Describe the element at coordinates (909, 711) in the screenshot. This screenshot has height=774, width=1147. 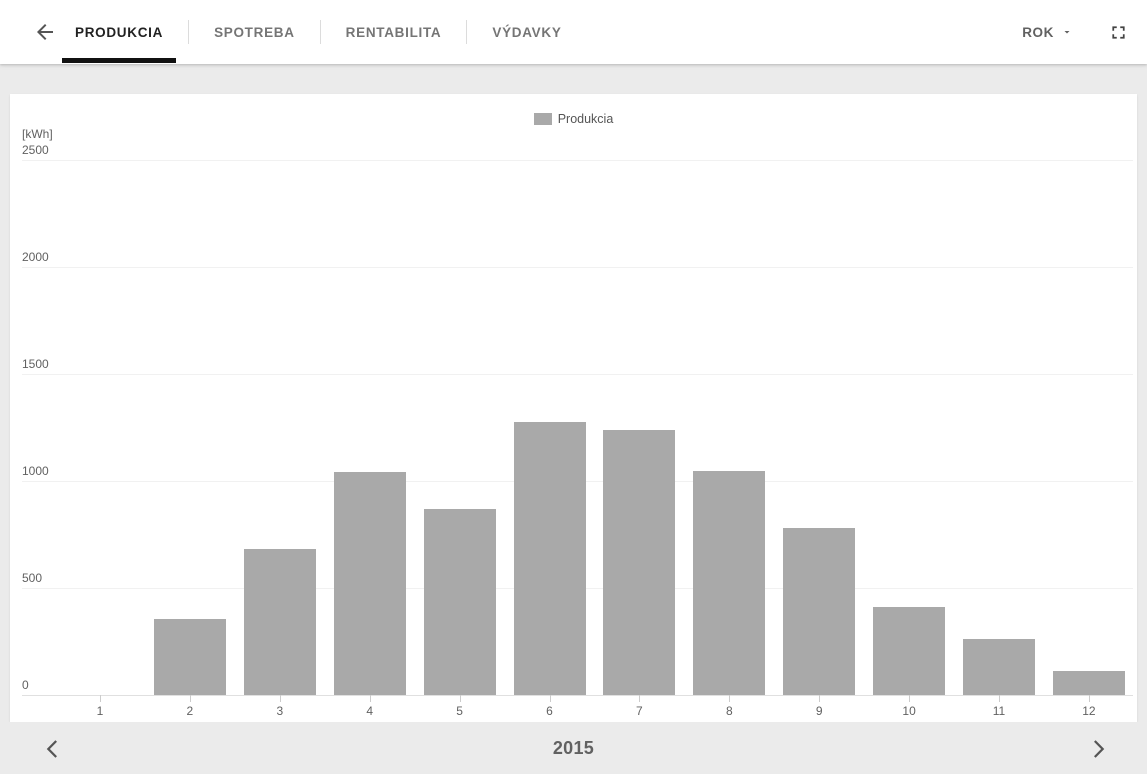
I see `x-tick-label: 10` at that location.